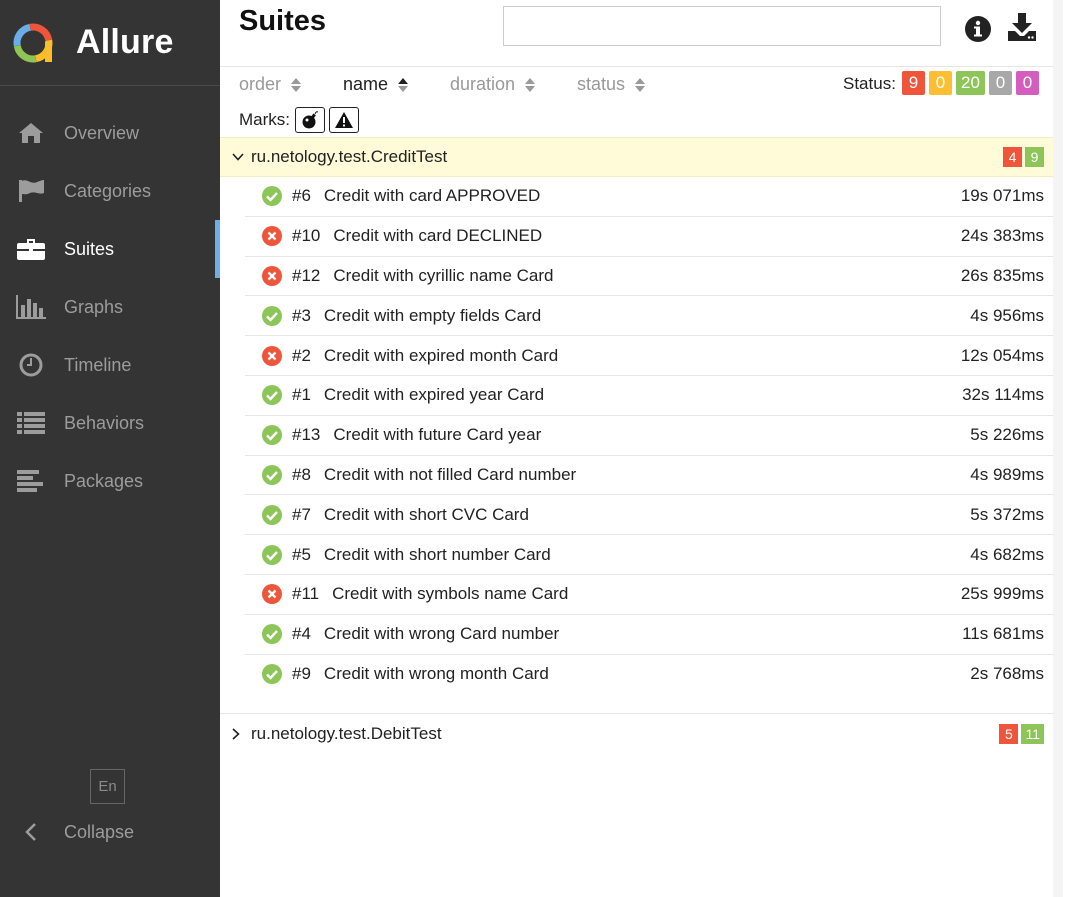 Image resolution: width=1073 pixels, height=897 pixels. I want to click on test-row: #3 Credit with empty fields Card 4s 956ms, so click(654, 316).